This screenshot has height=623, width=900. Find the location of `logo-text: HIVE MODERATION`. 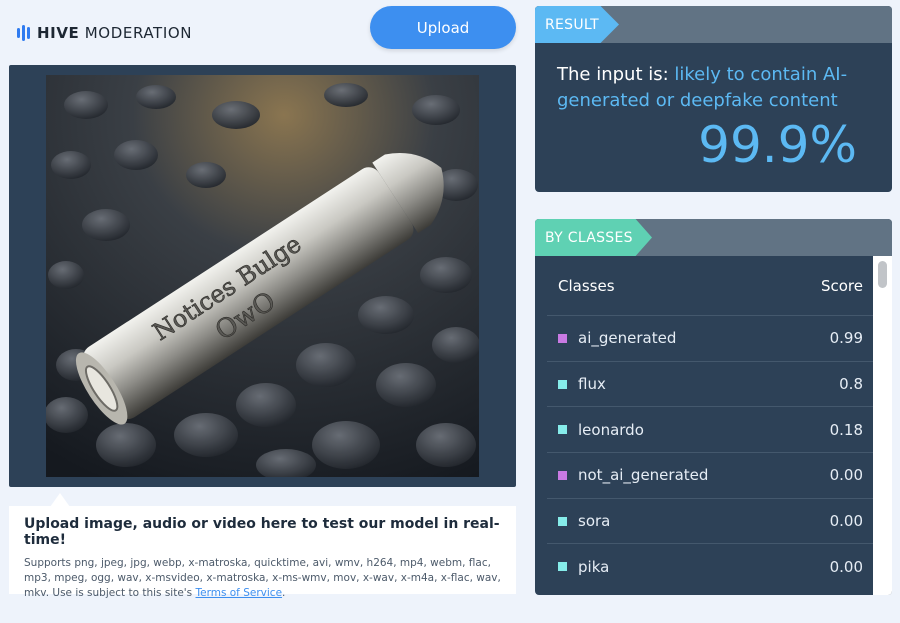

logo-text: HIVE MODERATION is located at coordinates (114, 33).